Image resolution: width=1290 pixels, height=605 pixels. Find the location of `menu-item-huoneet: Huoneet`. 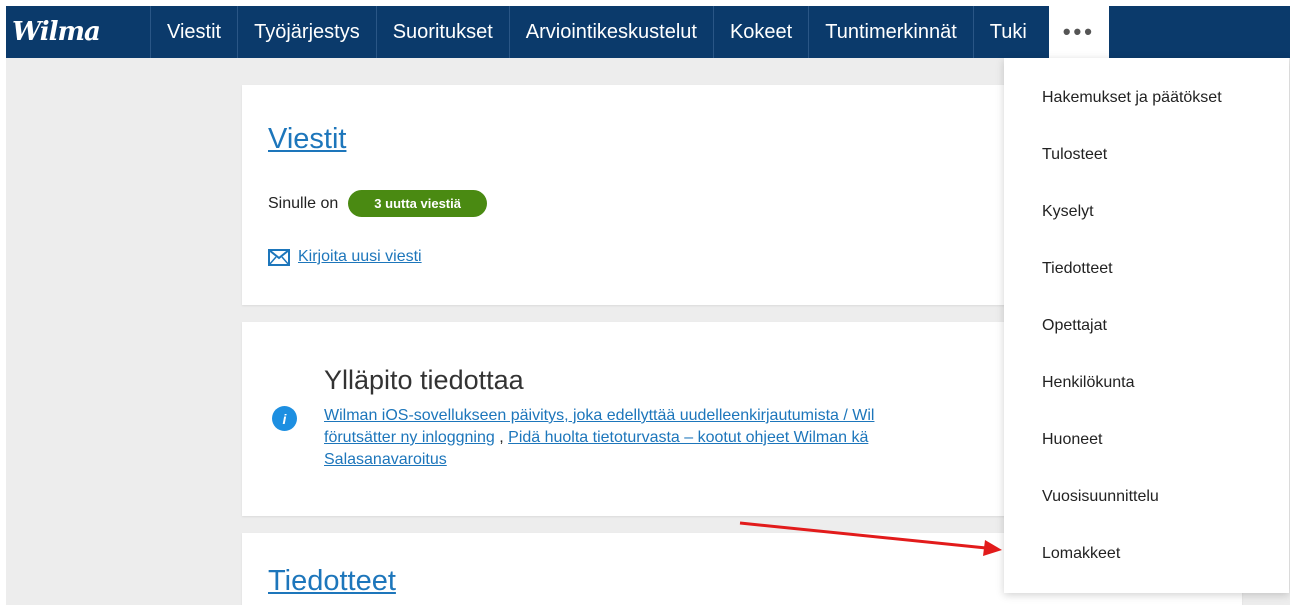

menu-item-huoneet: Huoneet is located at coordinates (1072, 440).